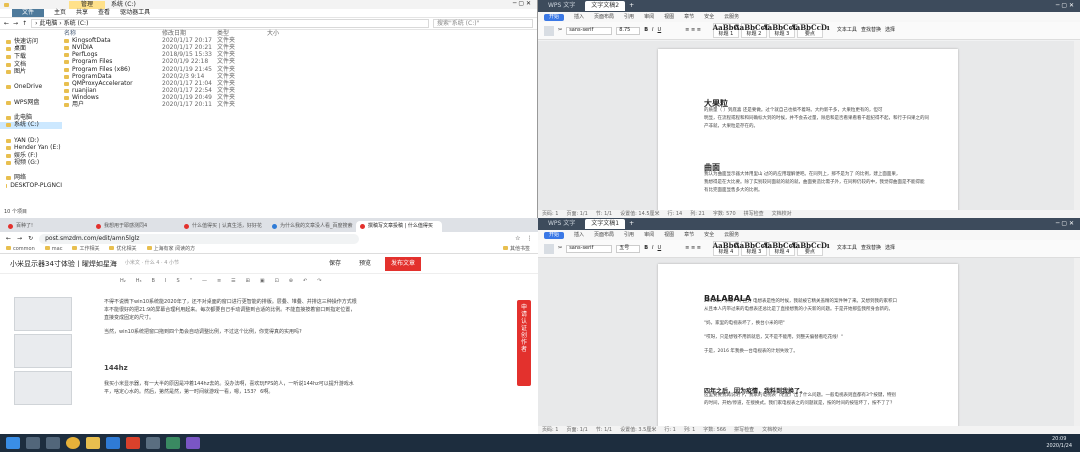 The width and height of the screenshot is (1080, 452). I want to click on toolbar-button: ▣, so click(262, 281).